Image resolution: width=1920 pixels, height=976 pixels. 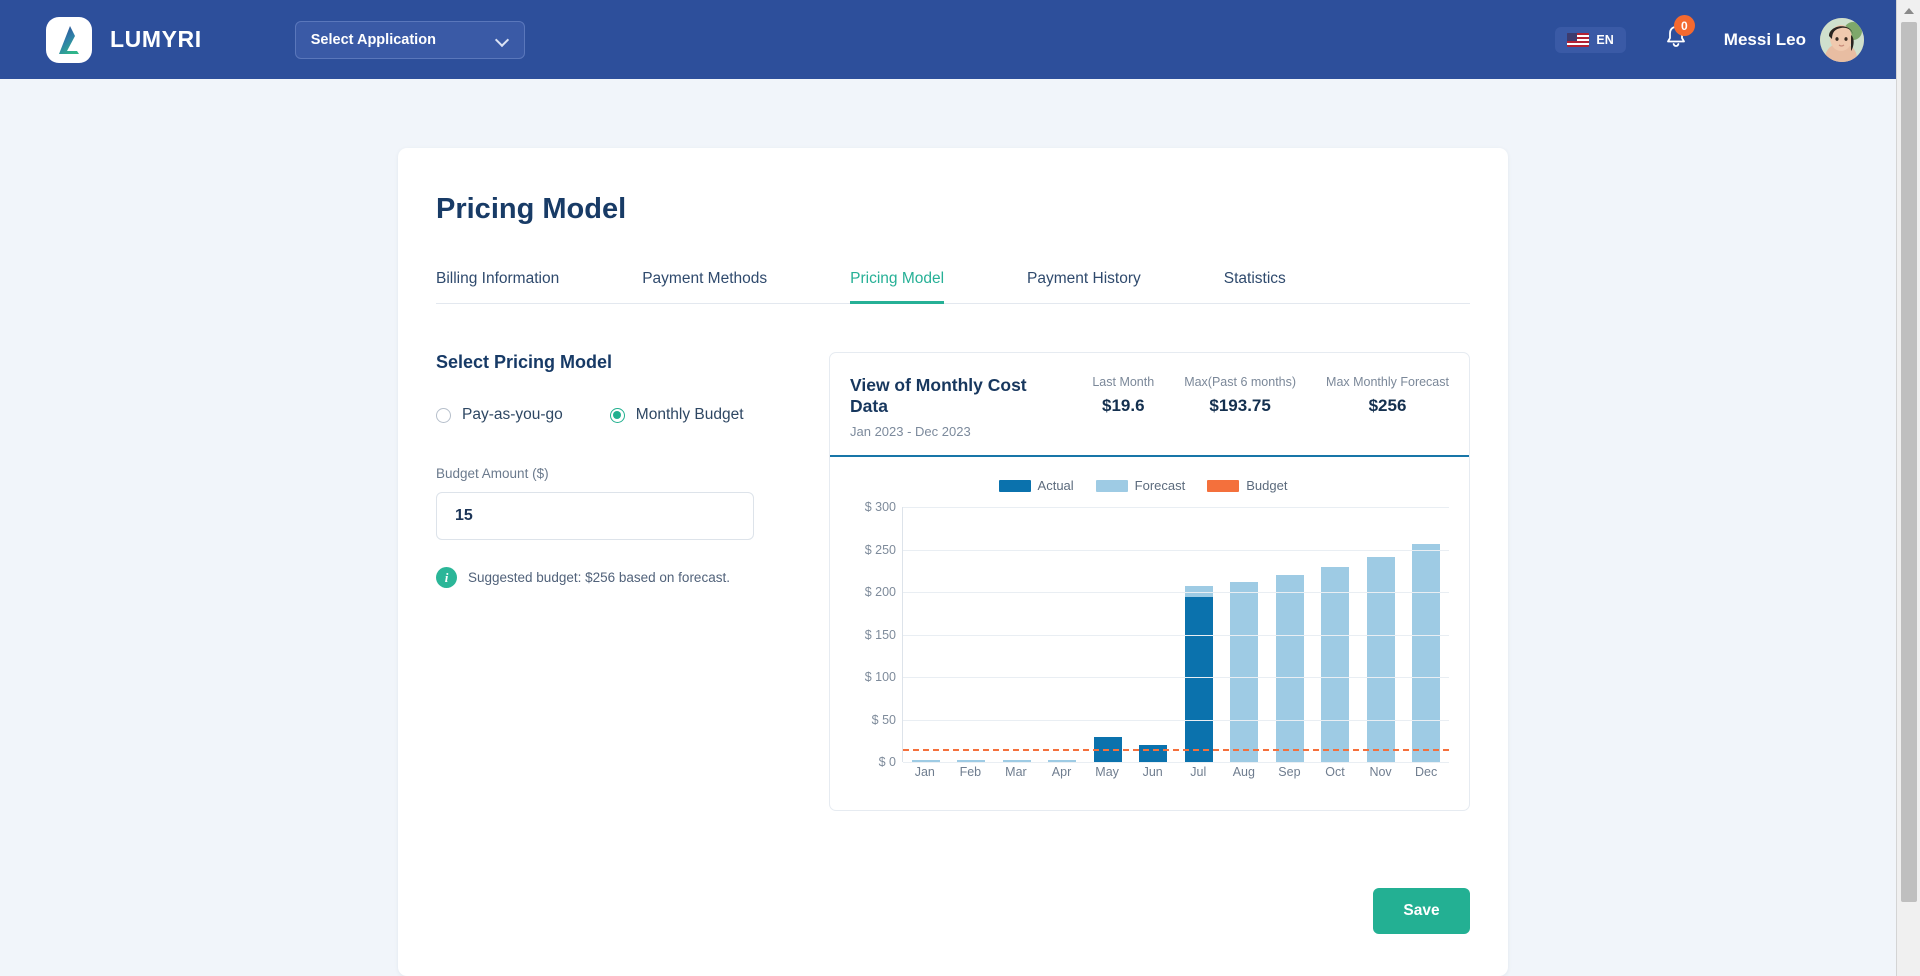 I want to click on y-axis-tick: $ 50, so click(x=883, y=719).